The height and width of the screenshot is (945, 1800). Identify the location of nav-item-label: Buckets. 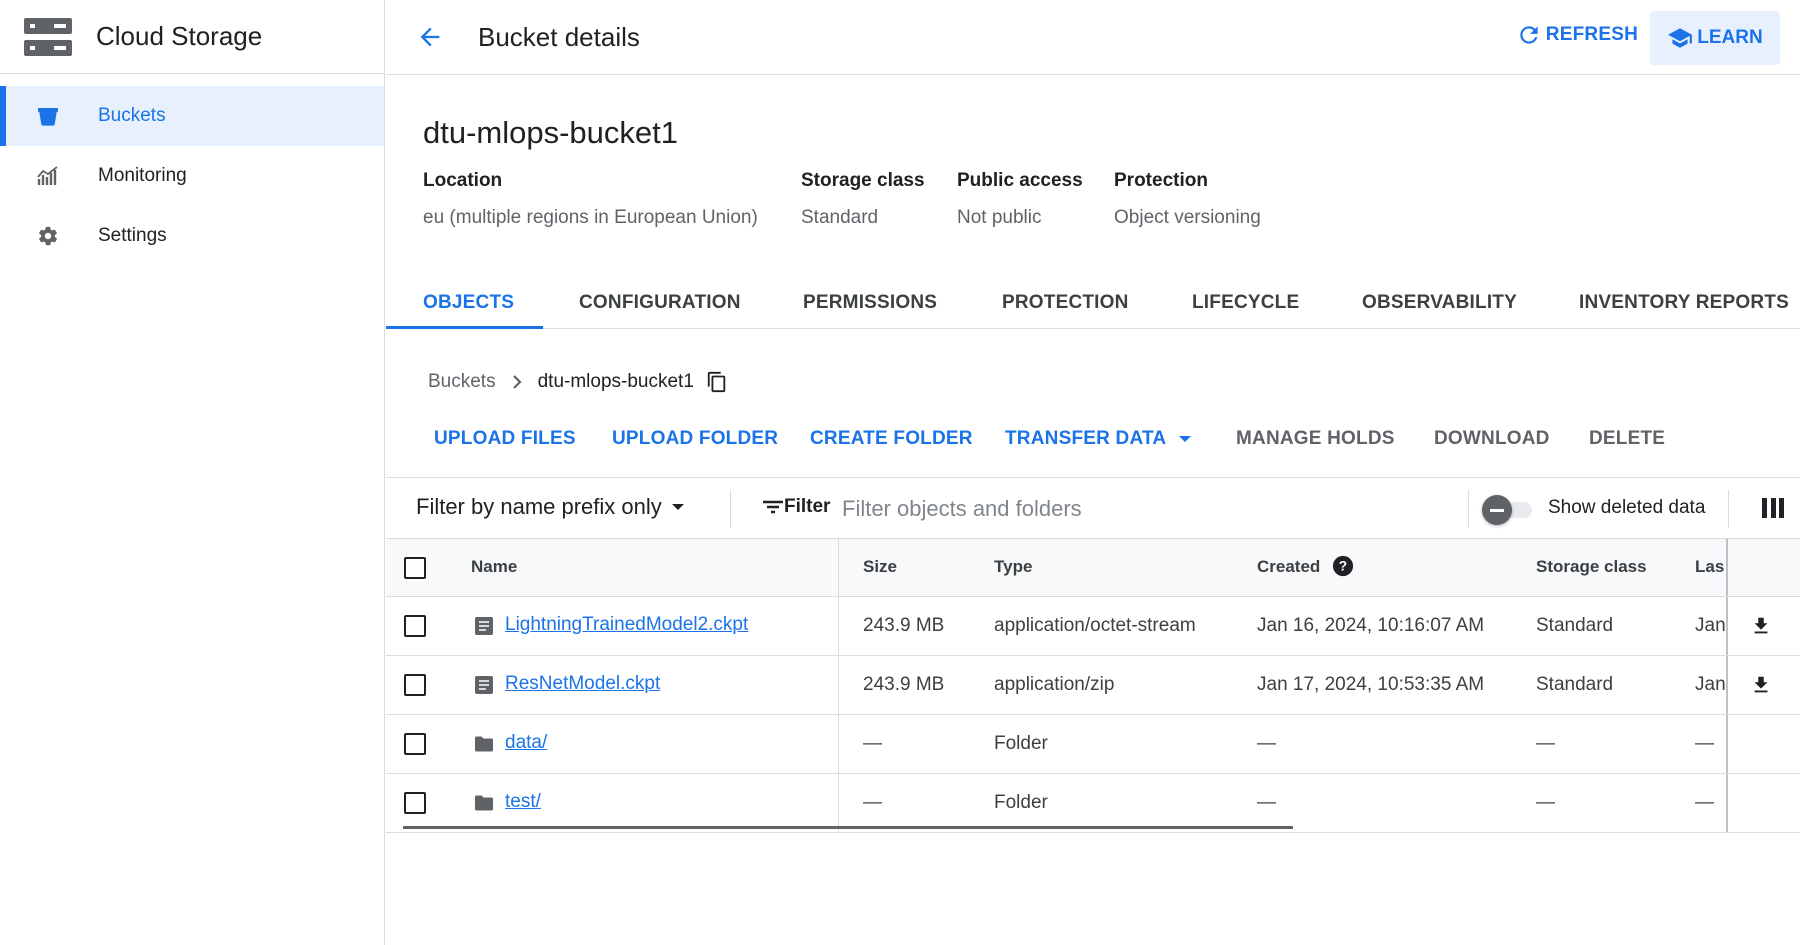
(132, 115).